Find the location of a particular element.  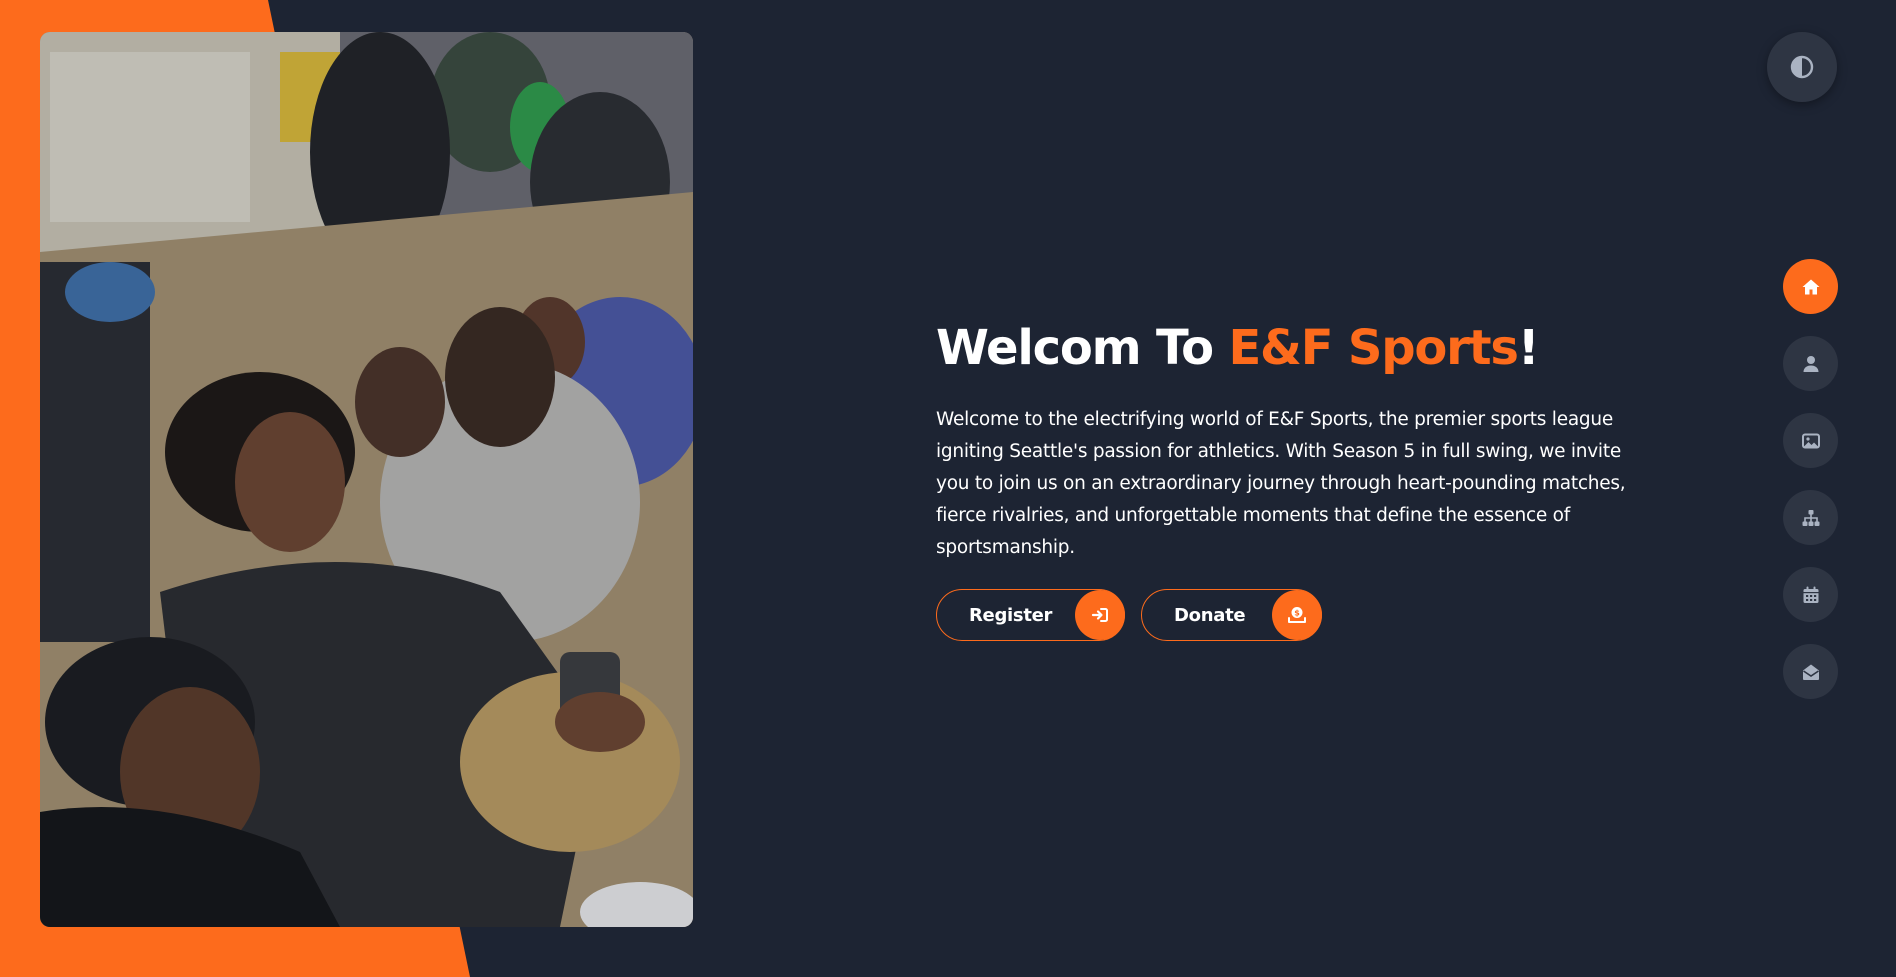

nav-schedule-button is located at coordinates (1810, 594).